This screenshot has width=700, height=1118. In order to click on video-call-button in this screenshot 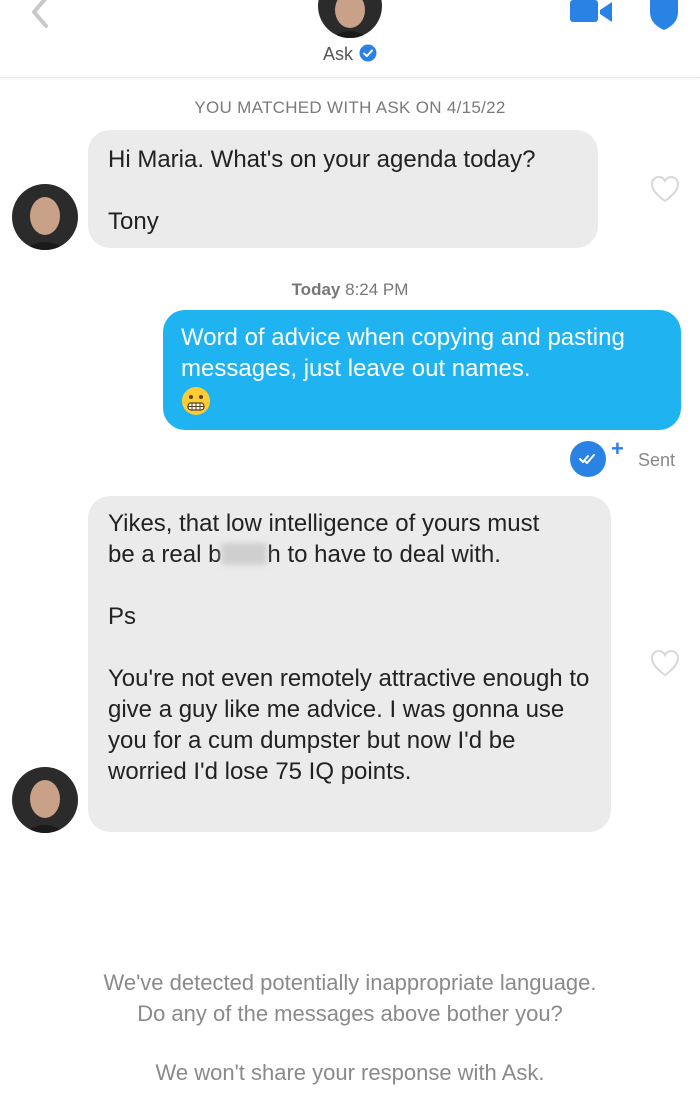, I will do `click(591, 13)`.